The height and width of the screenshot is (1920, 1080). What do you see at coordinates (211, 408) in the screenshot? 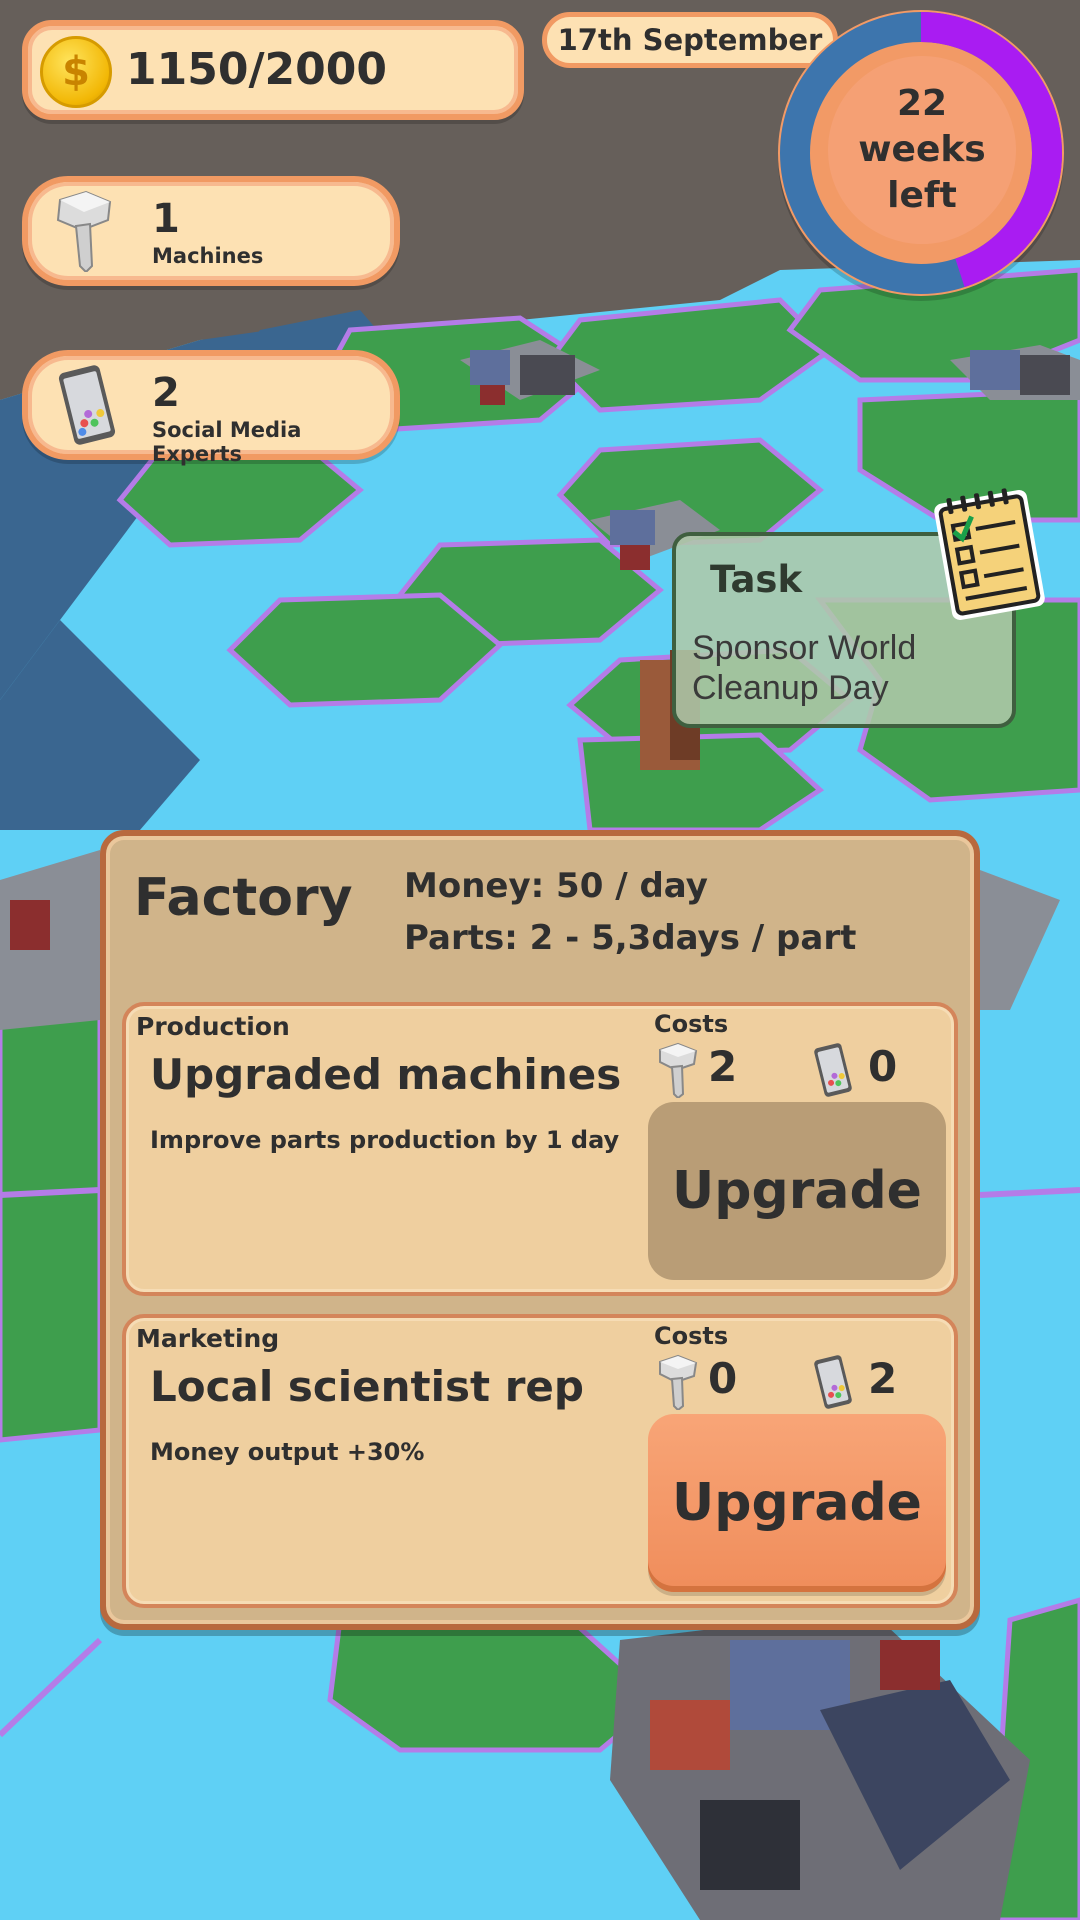
I see `experts-counter: 2 Social Media Experts` at bounding box center [211, 408].